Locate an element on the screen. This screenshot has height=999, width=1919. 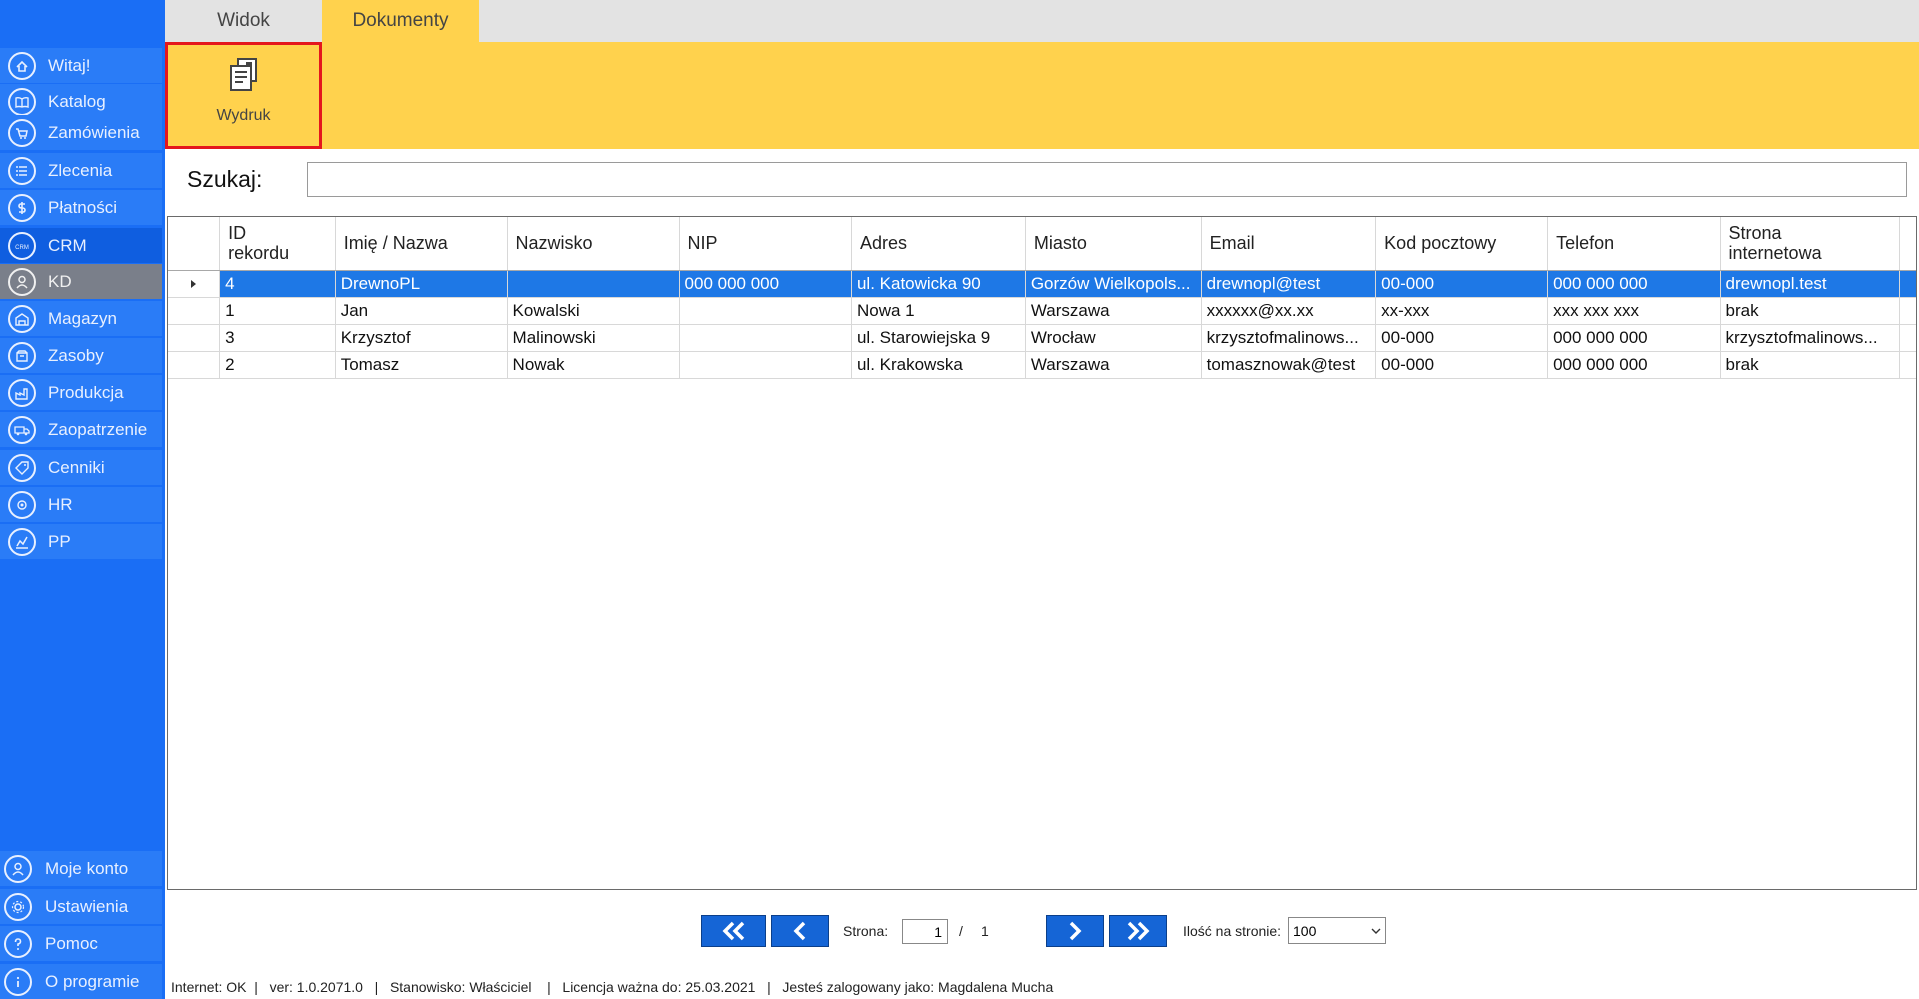
sidebar-item-label: Produkcja is located at coordinates (86, 392).